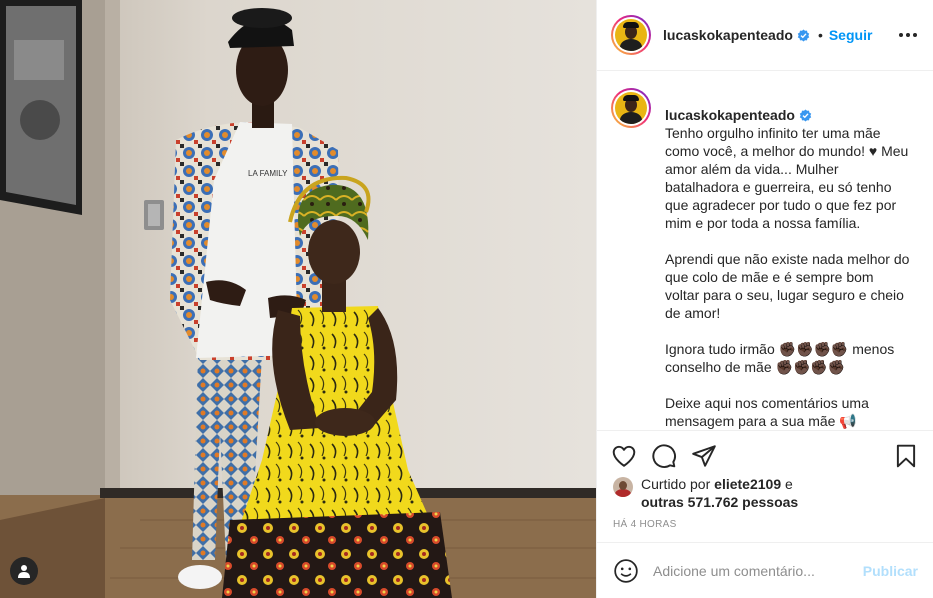  I want to click on more-options-icon, so click(908, 35).